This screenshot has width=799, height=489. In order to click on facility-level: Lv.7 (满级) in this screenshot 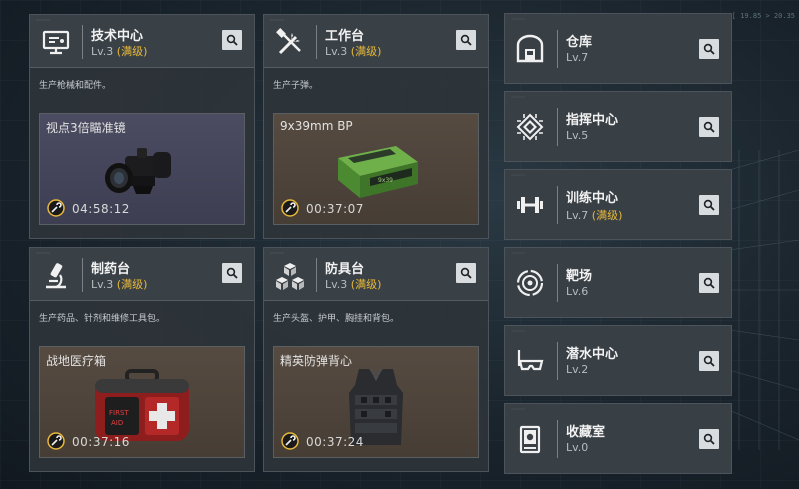, I will do `click(594, 215)`.